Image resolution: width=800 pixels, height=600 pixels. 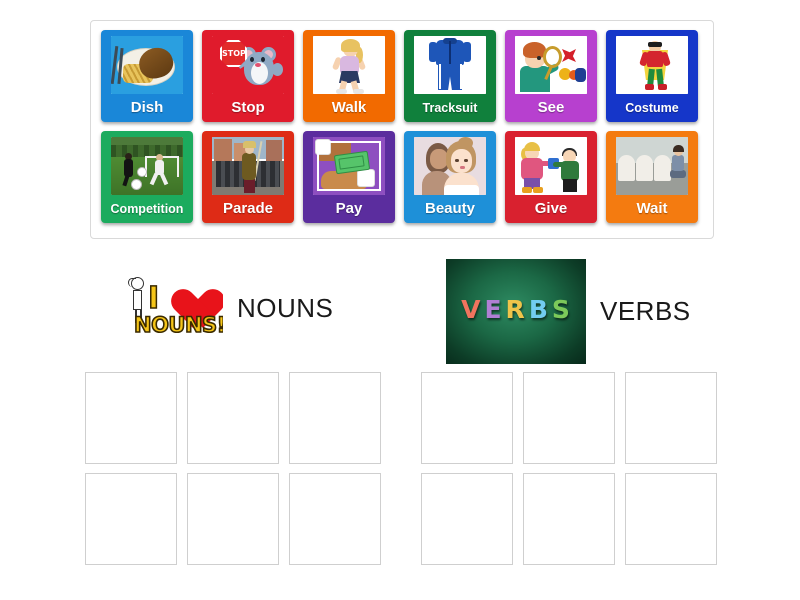 What do you see at coordinates (551, 208) in the screenshot?
I see `word-tile-label: Give` at bounding box center [551, 208].